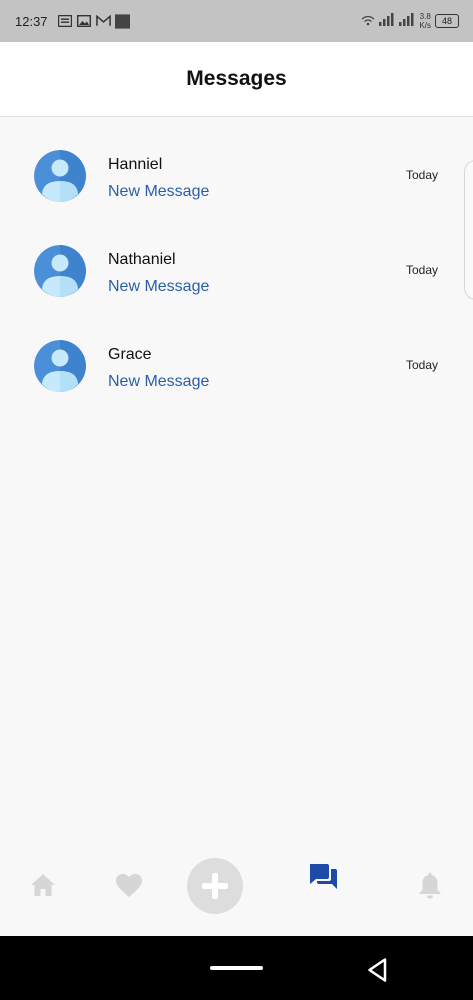  Describe the element at coordinates (368, 21) in the screenshot. I see `wifi-icon` at that location.